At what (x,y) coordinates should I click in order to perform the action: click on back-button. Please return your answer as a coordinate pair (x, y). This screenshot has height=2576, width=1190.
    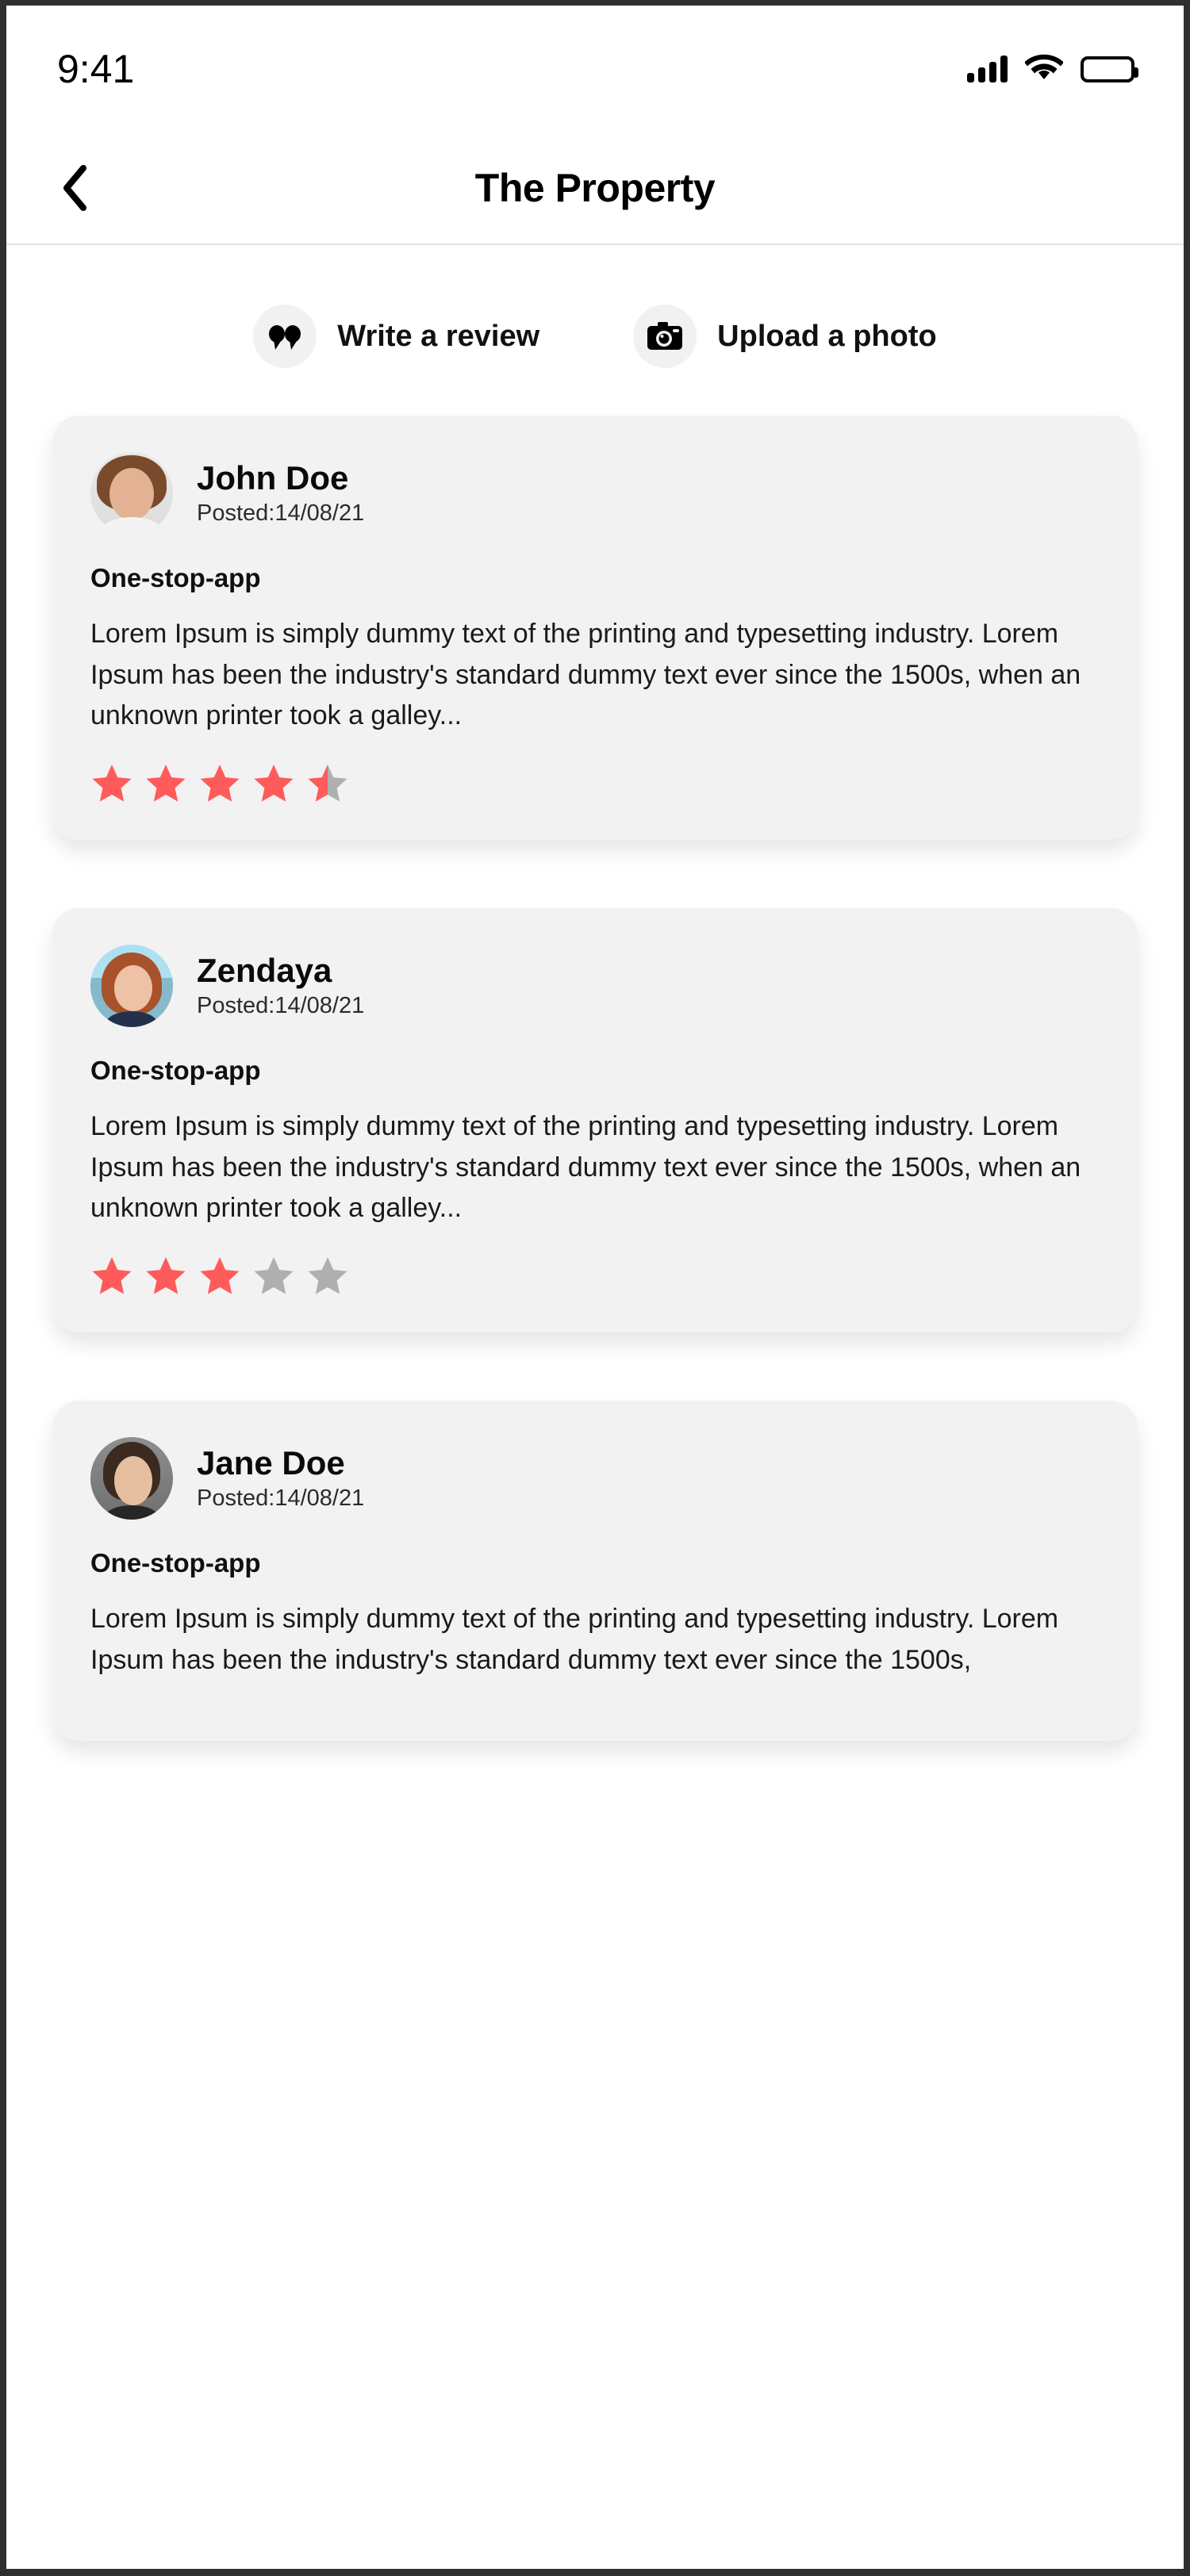
    Looking at the image, I should click on (74, 188).